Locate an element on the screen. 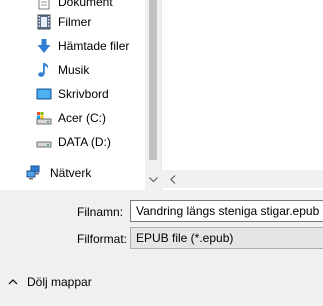  nav-item-label: Acer (C:) is located at coordinates (82, 118).